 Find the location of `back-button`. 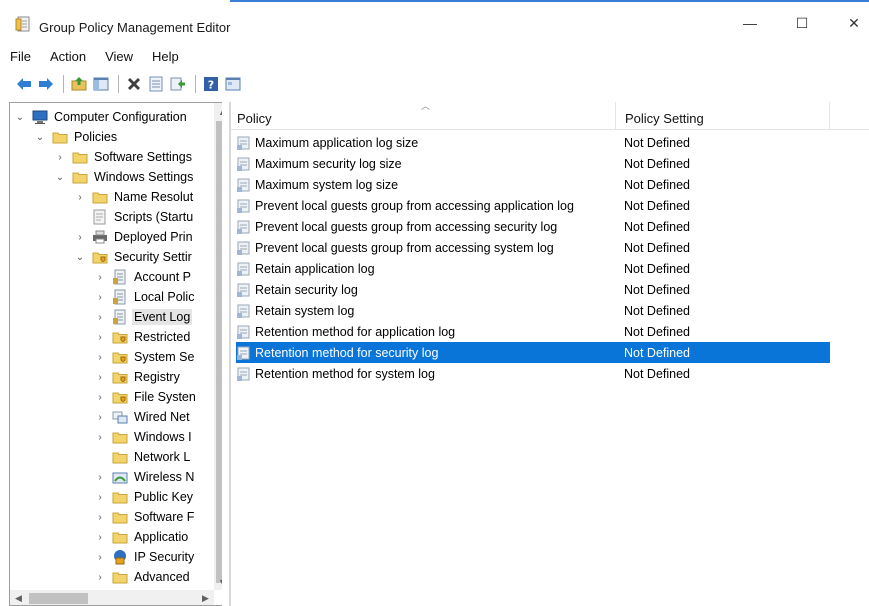

back-button is located at coordinates (24, 84).